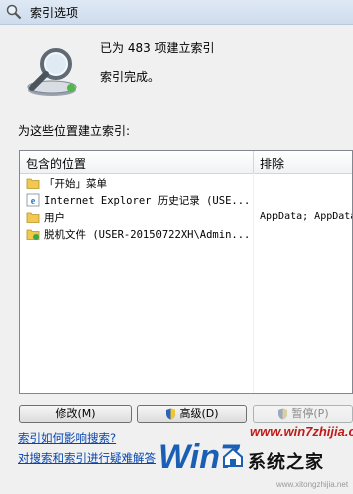 The image size is (353, 494). What do you see at coordinates (54, 13) in the screenshot?
I see `window-title: 索引选项` at bounding box center [54, 13].